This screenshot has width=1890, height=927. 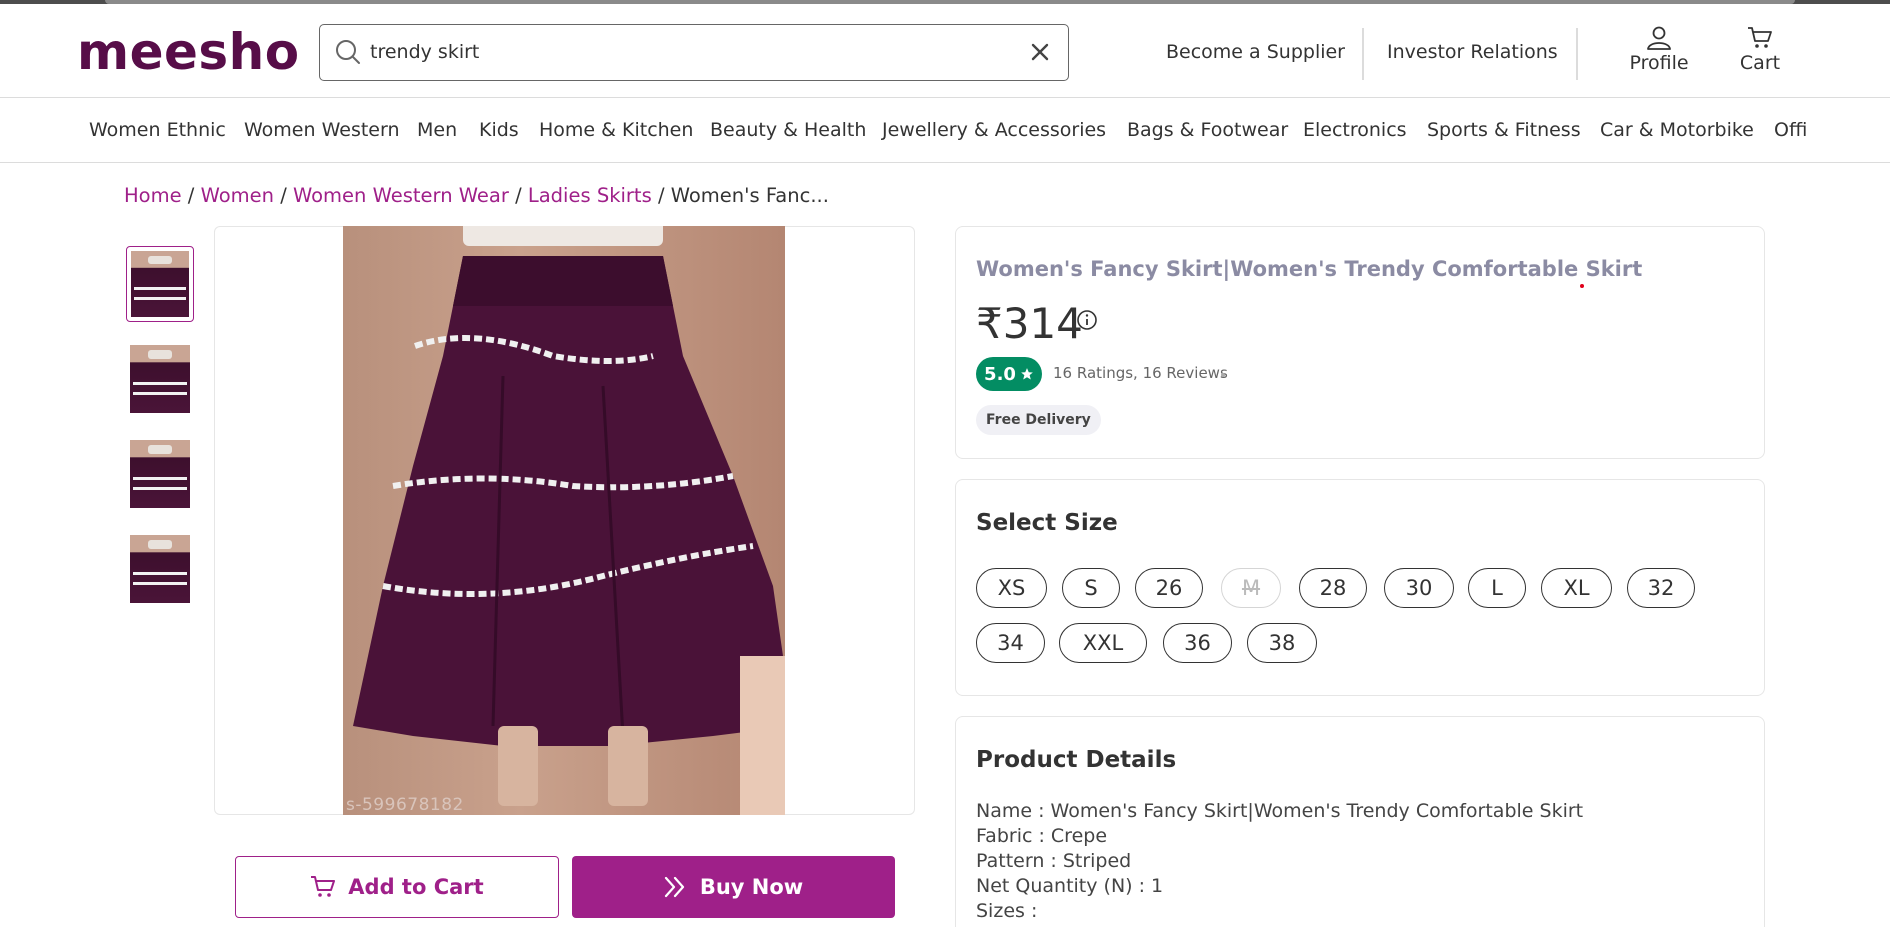 I want to click on size-option-s: S, so click(x=1091, y=588).